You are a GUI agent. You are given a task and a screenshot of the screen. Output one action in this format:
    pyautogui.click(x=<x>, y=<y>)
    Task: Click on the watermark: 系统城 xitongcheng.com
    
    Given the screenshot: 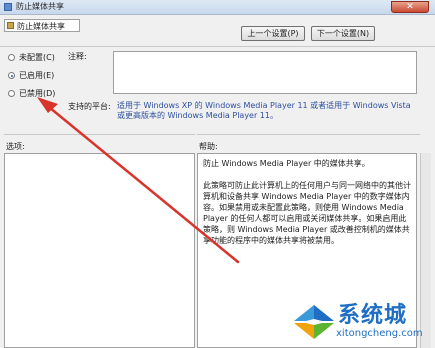 What is the action you would take?
    pyautogui.click(x=361, y=321)
    